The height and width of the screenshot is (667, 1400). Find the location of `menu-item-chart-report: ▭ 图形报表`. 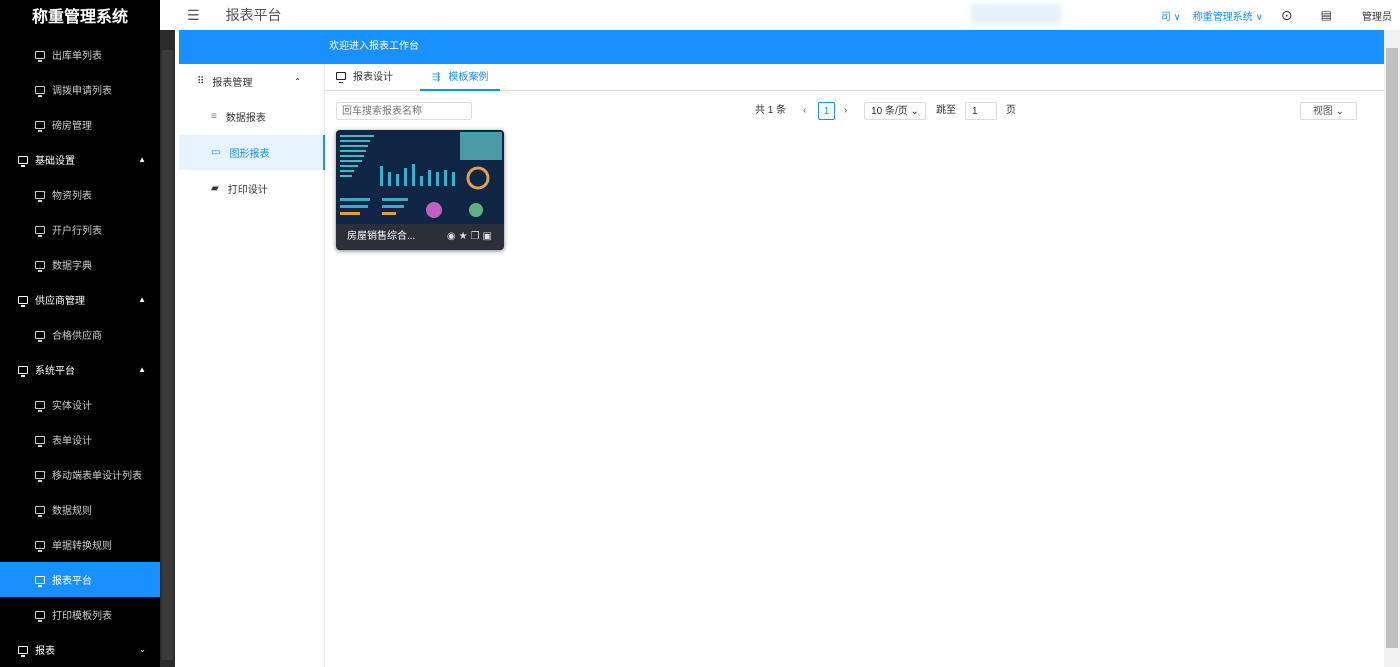

menu-item-chart-report: ▭ 图形报表 is located at coordinates (252, 152).